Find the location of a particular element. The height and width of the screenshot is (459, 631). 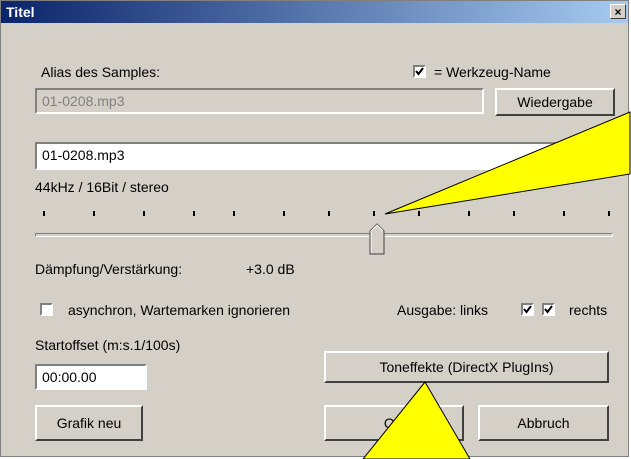

gain-value: +3.0 dB is located at coordinates (270, 269).